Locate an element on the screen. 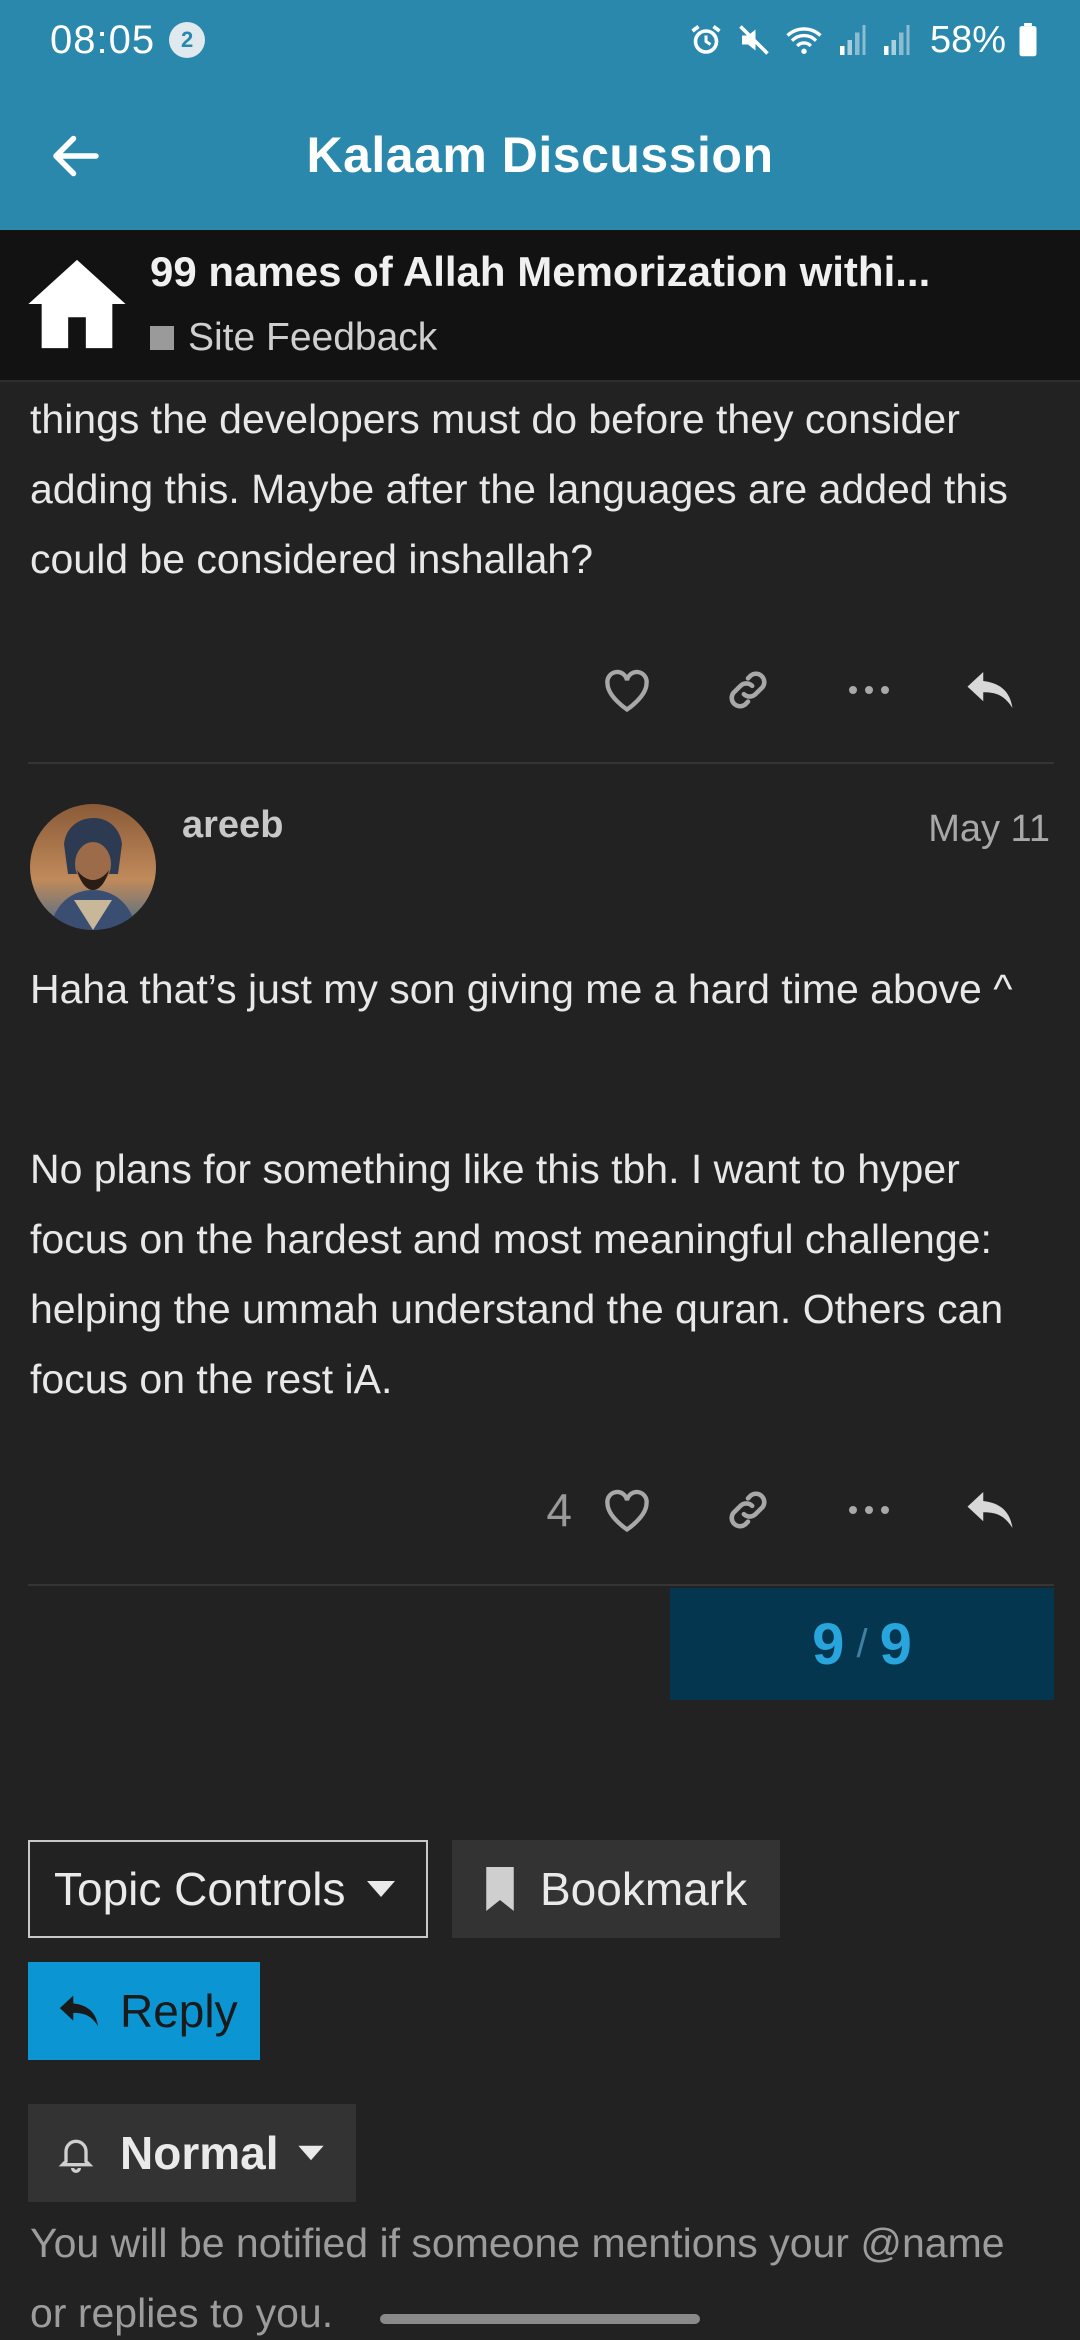  alarm-icon is located at coordinates (706, 39).